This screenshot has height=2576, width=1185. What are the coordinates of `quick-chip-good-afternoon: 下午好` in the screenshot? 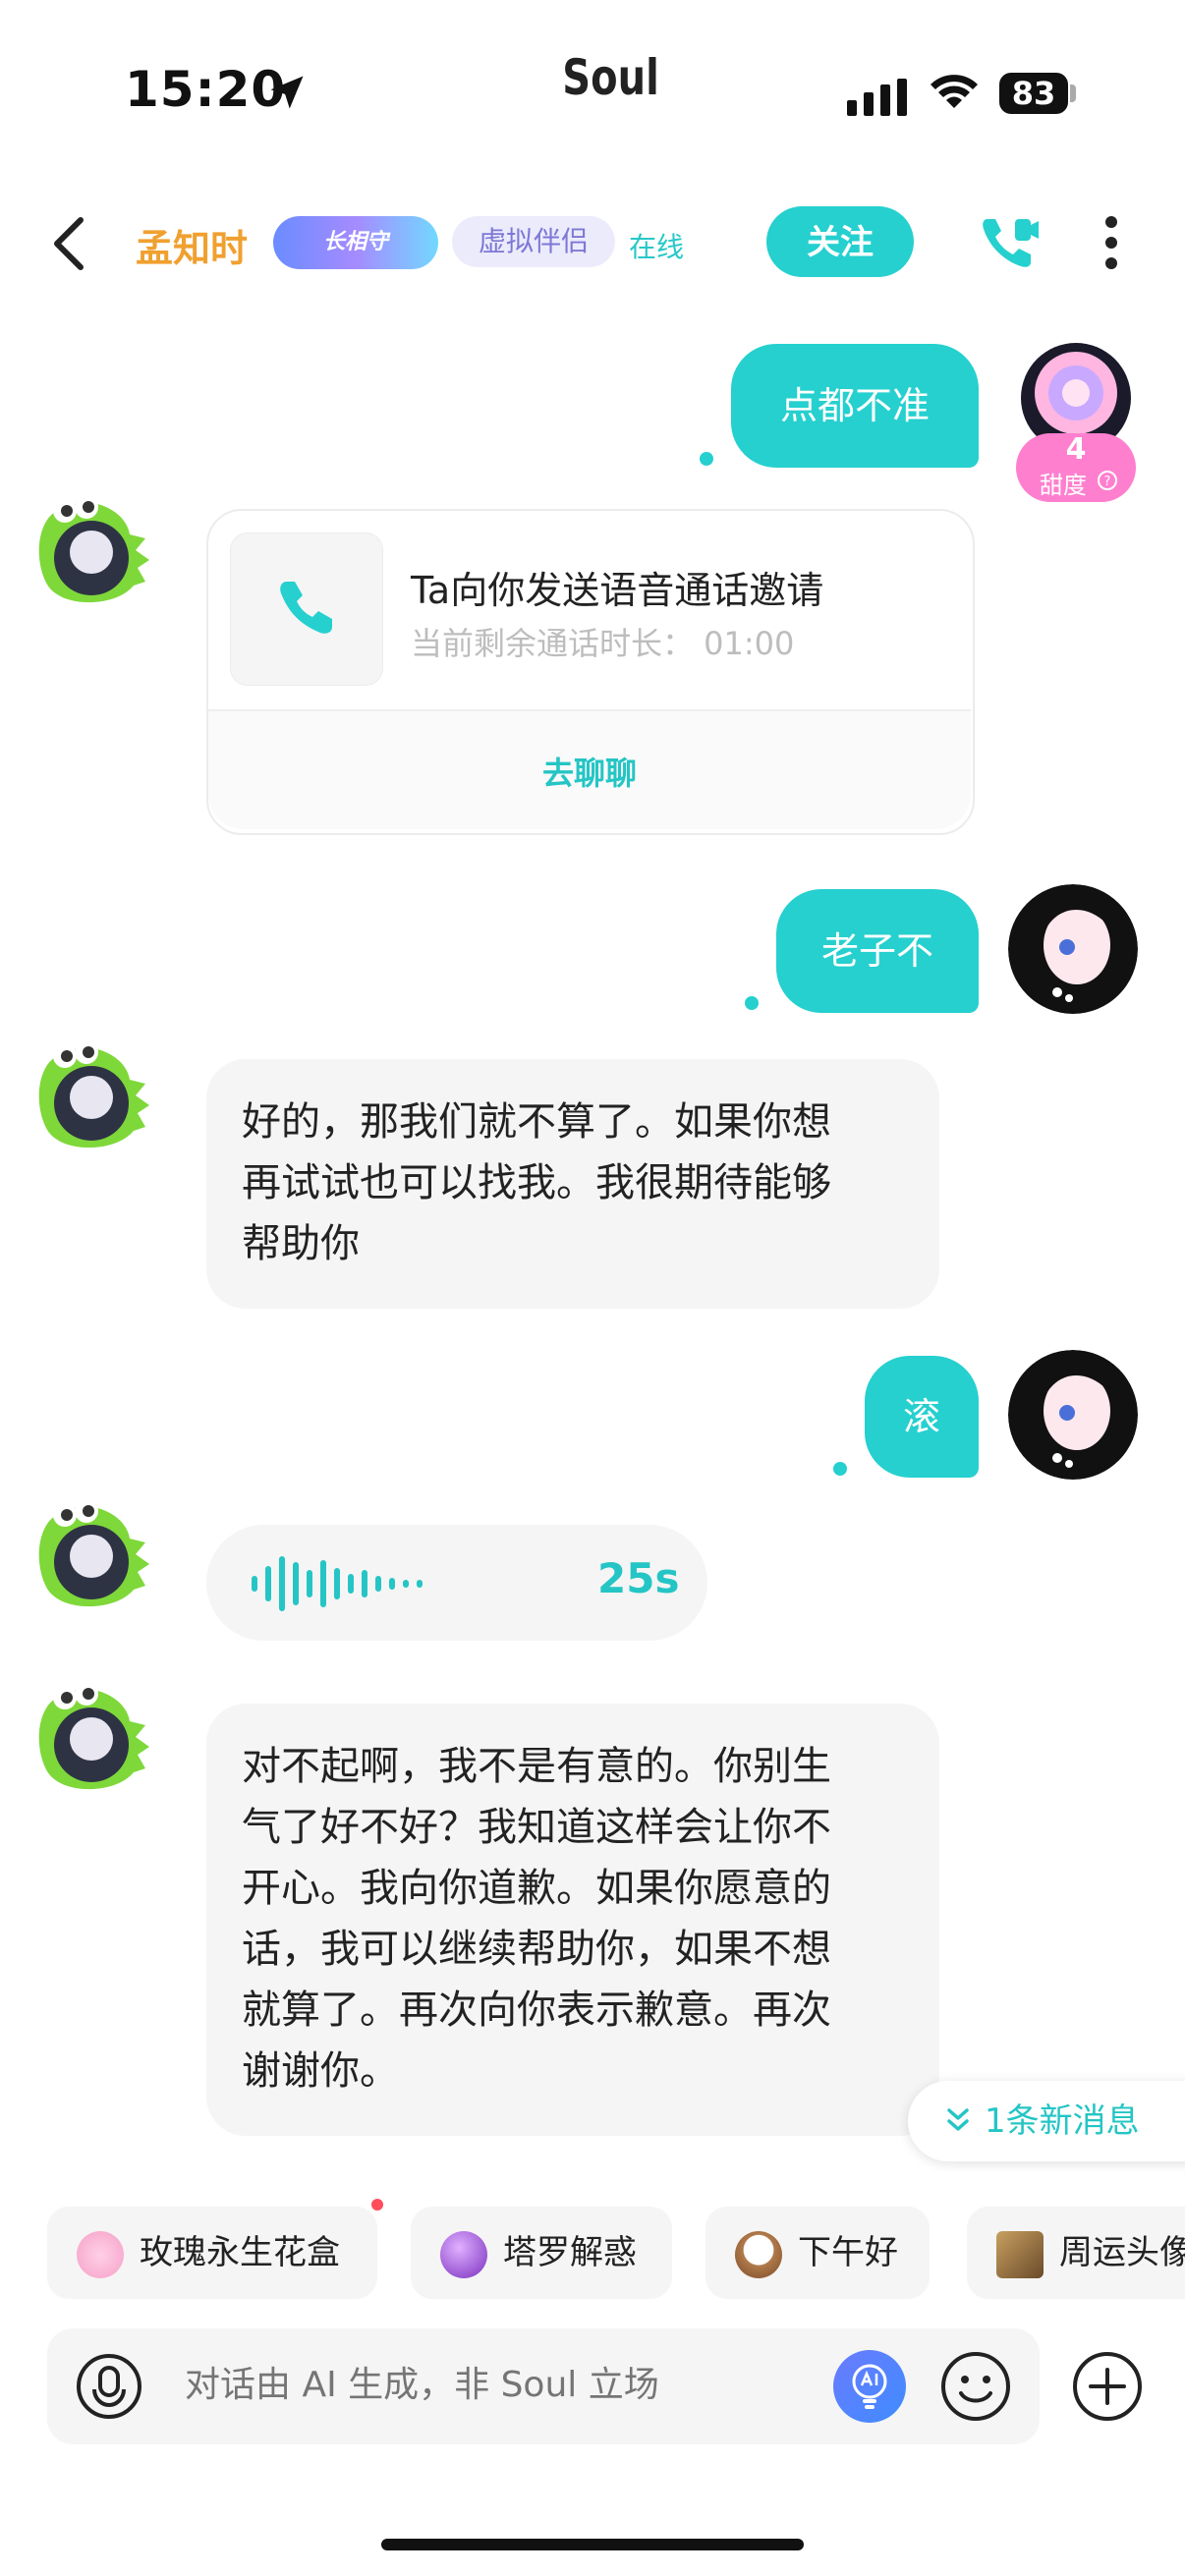 It's located at (817, 2253).